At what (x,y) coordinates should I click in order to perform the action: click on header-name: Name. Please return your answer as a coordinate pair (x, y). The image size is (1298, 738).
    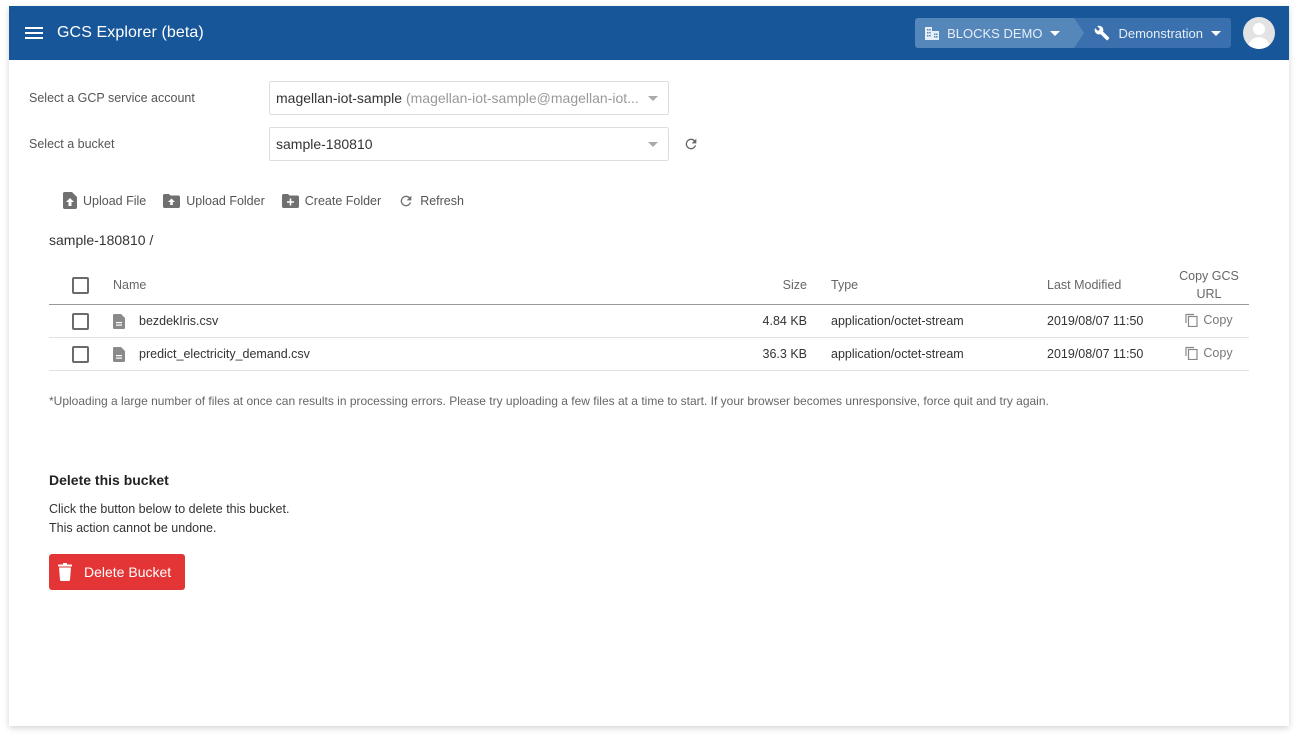
    Looking at the image, I should click on (402, 285).